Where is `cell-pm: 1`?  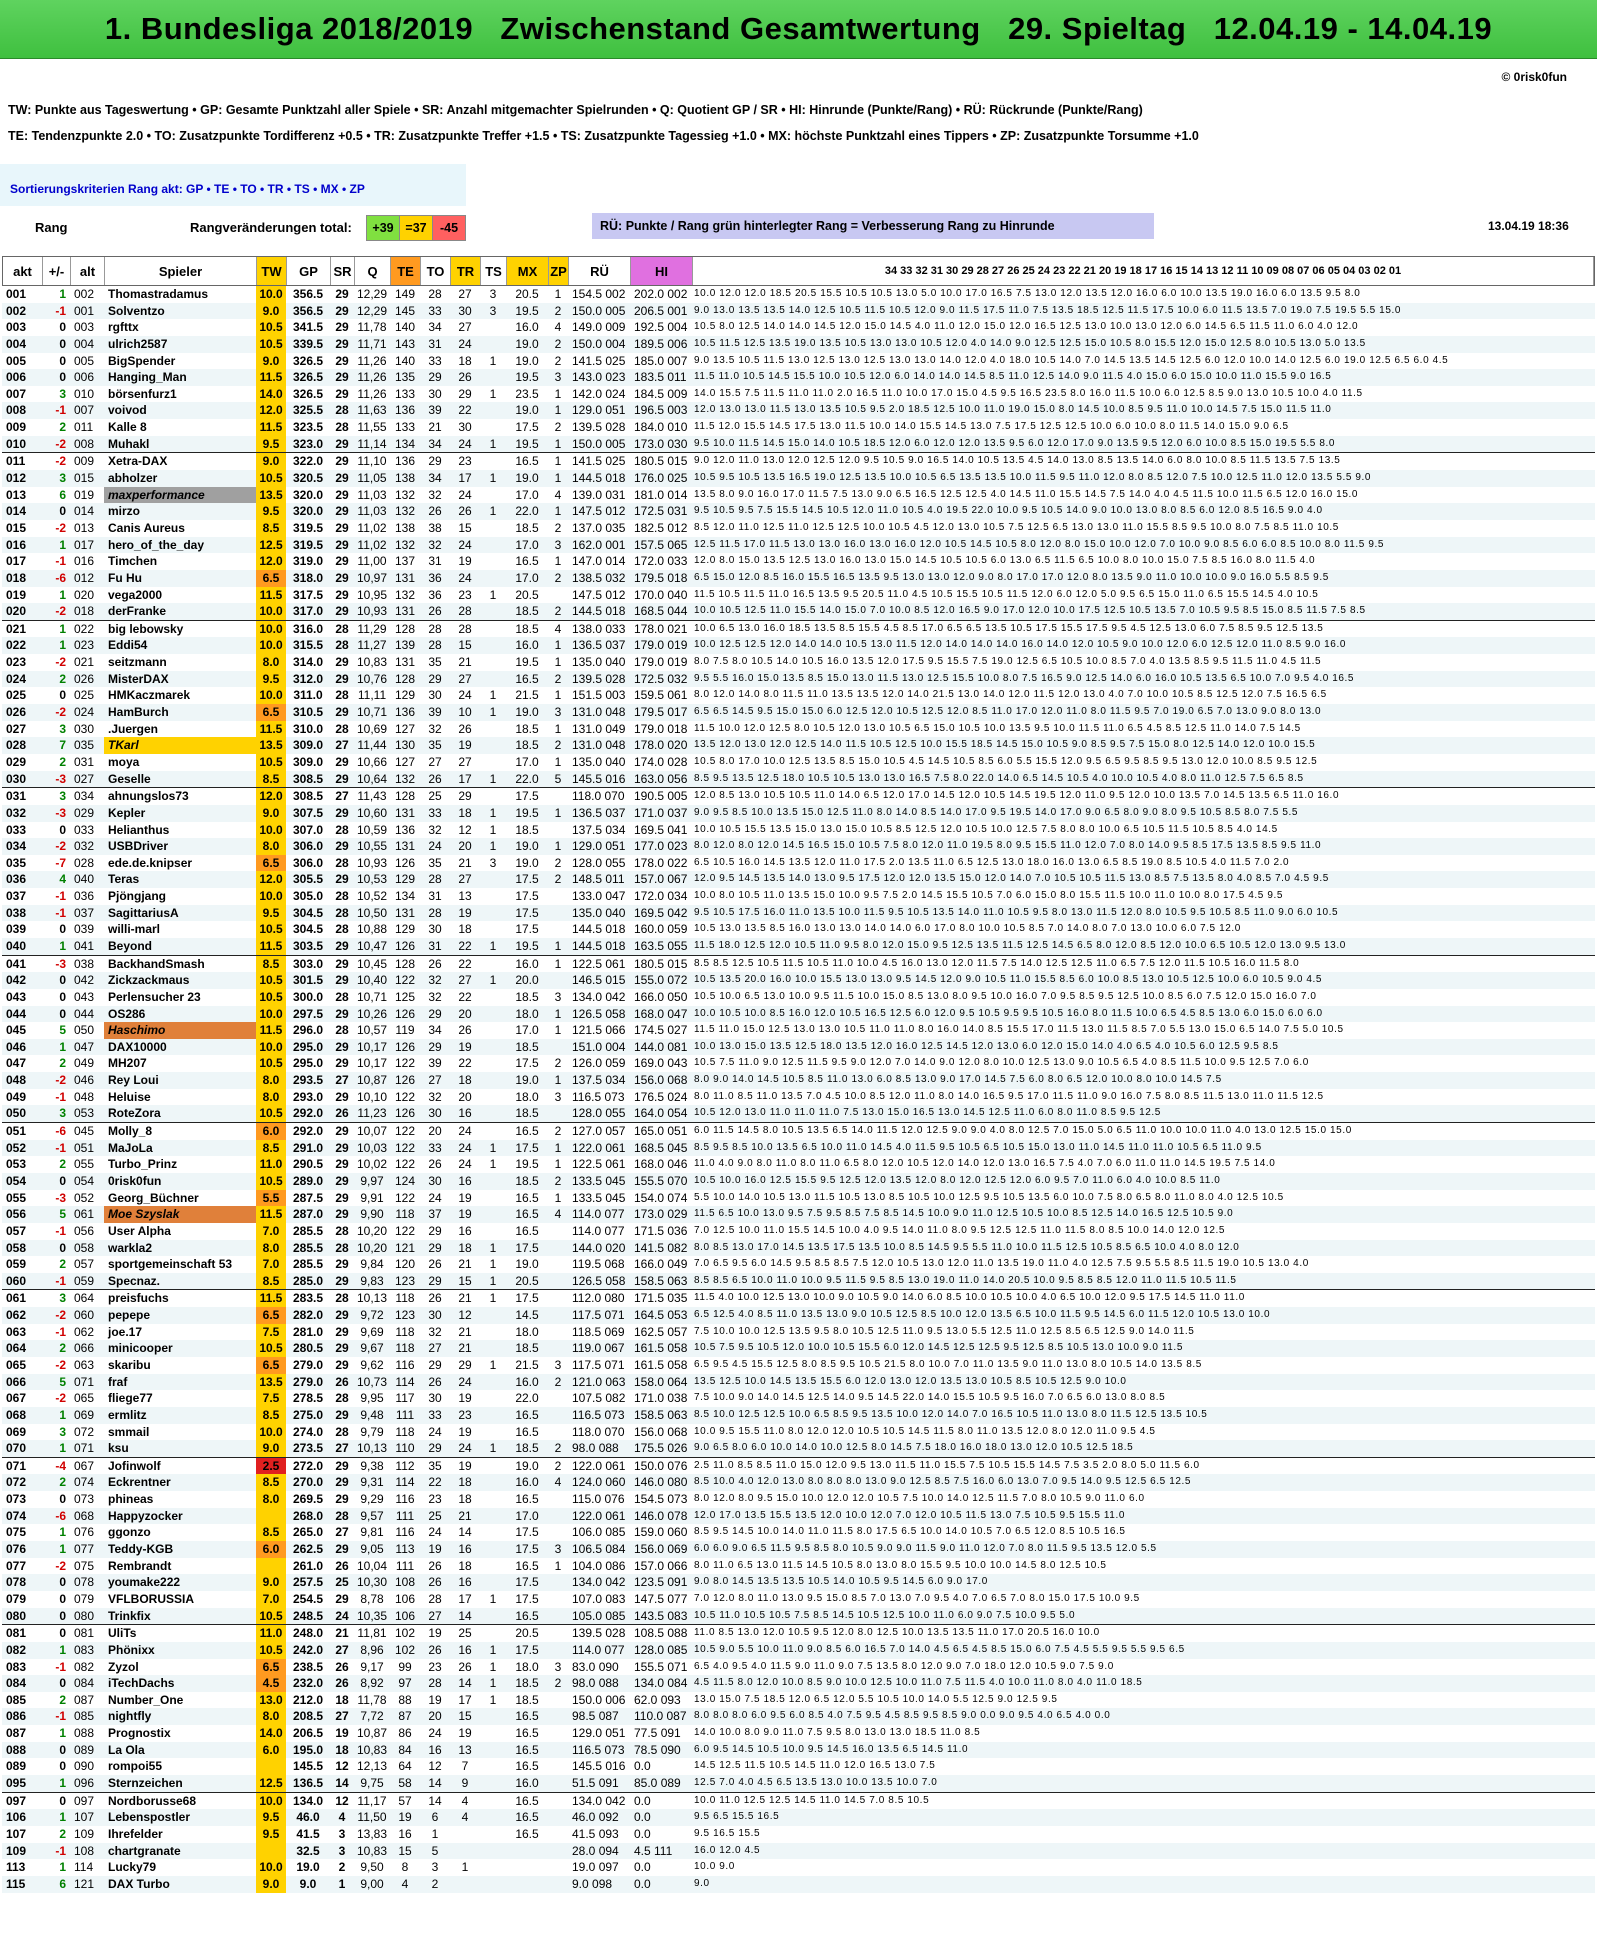 cell-pm: 1 is located at coordinates (62, 945).